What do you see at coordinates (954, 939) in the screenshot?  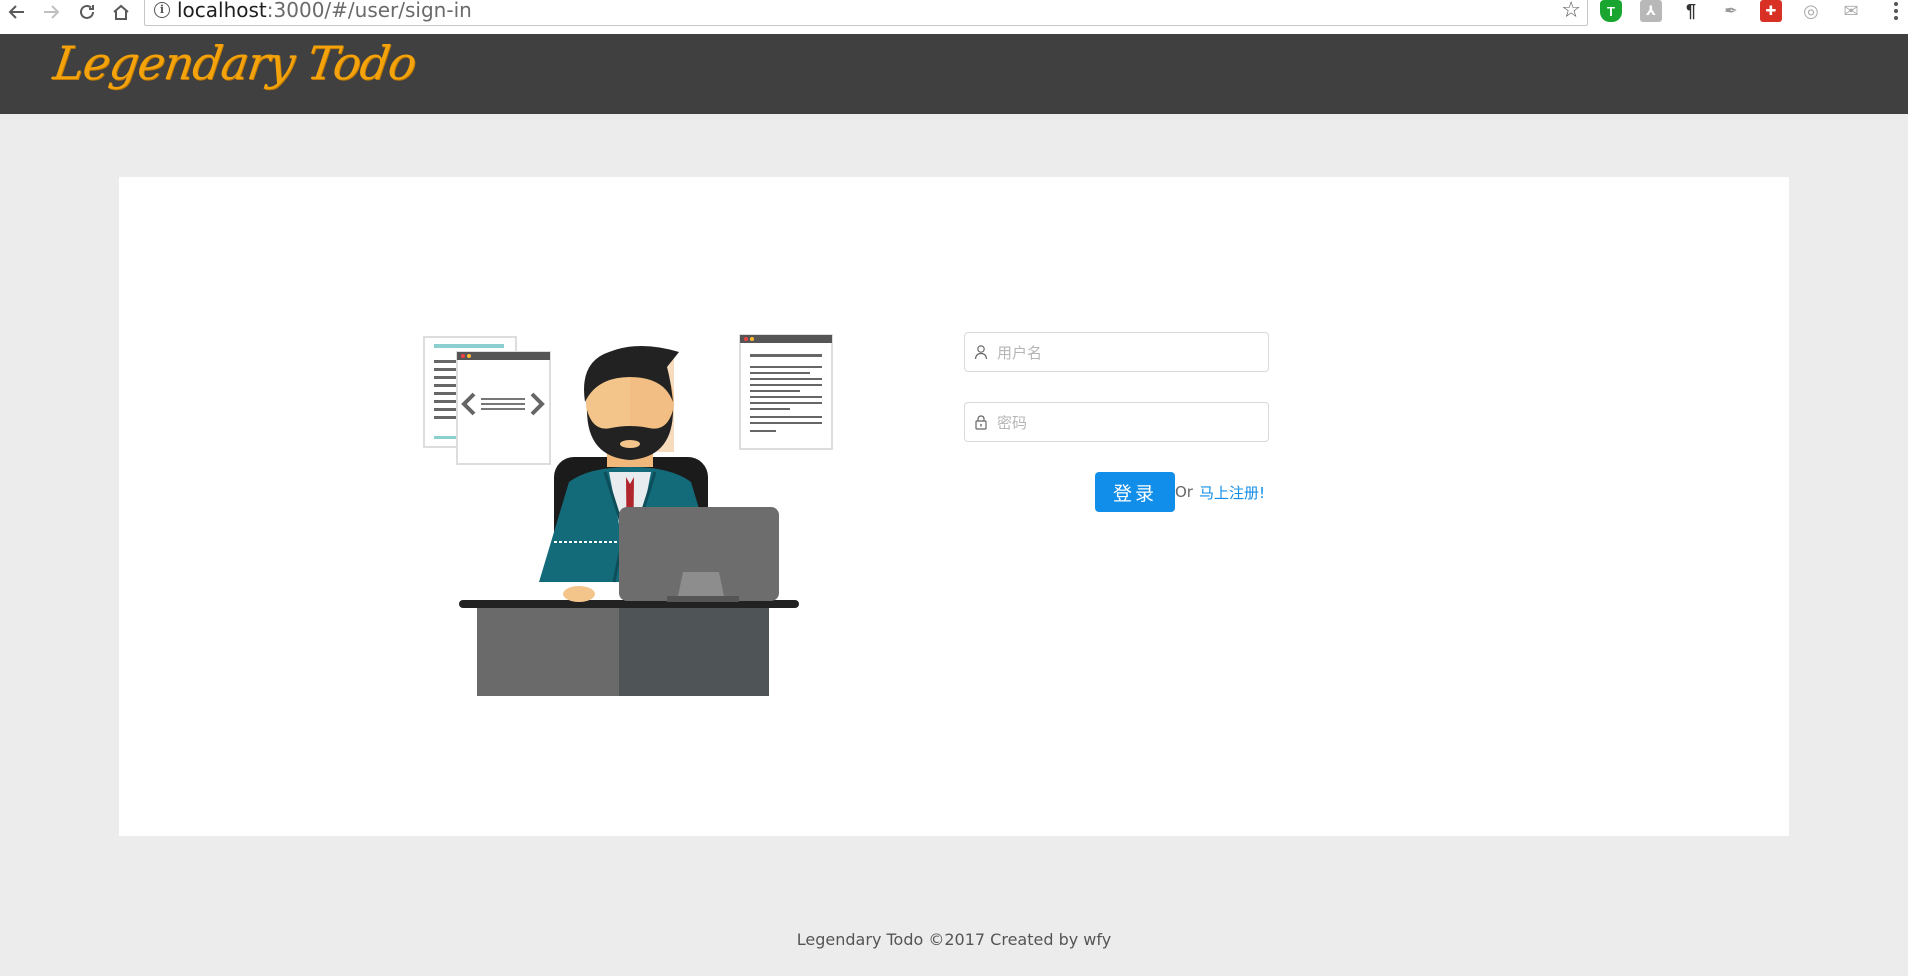 I see `footer-text: Legendary Todo ©2017 Created by wfy` at bounding box center [954, 939].